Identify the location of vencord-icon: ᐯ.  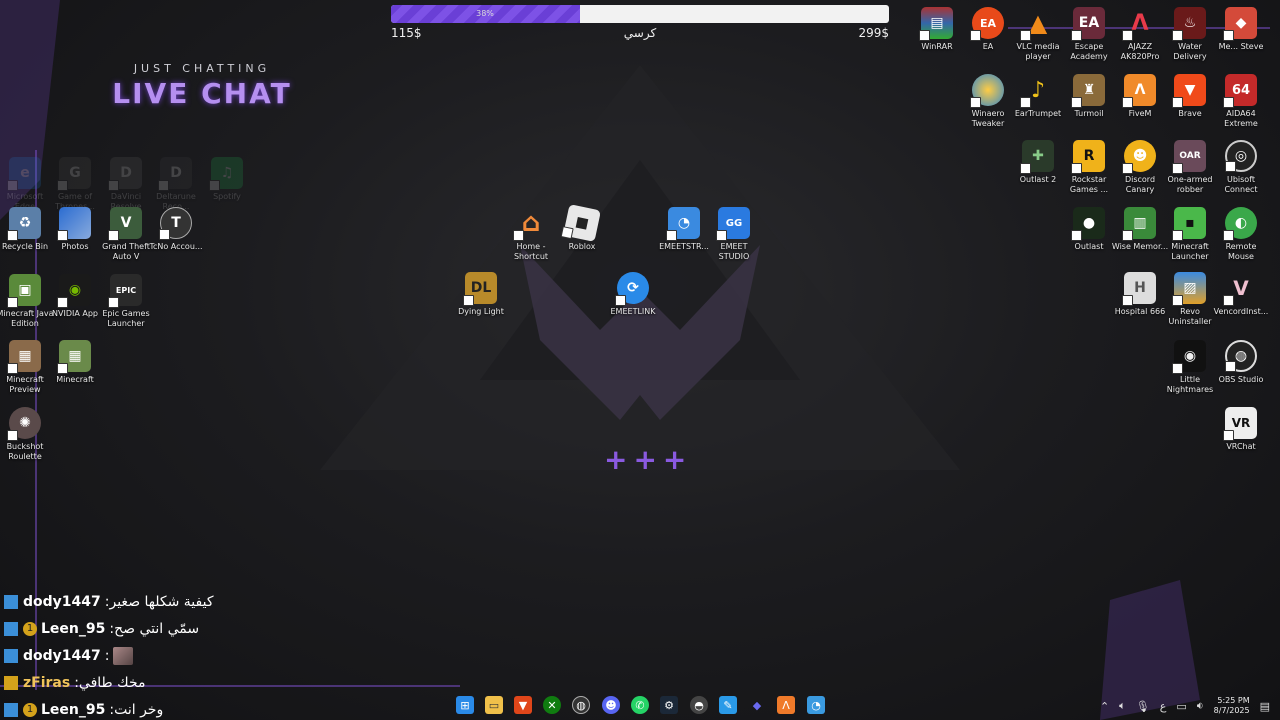
(1240, 289).